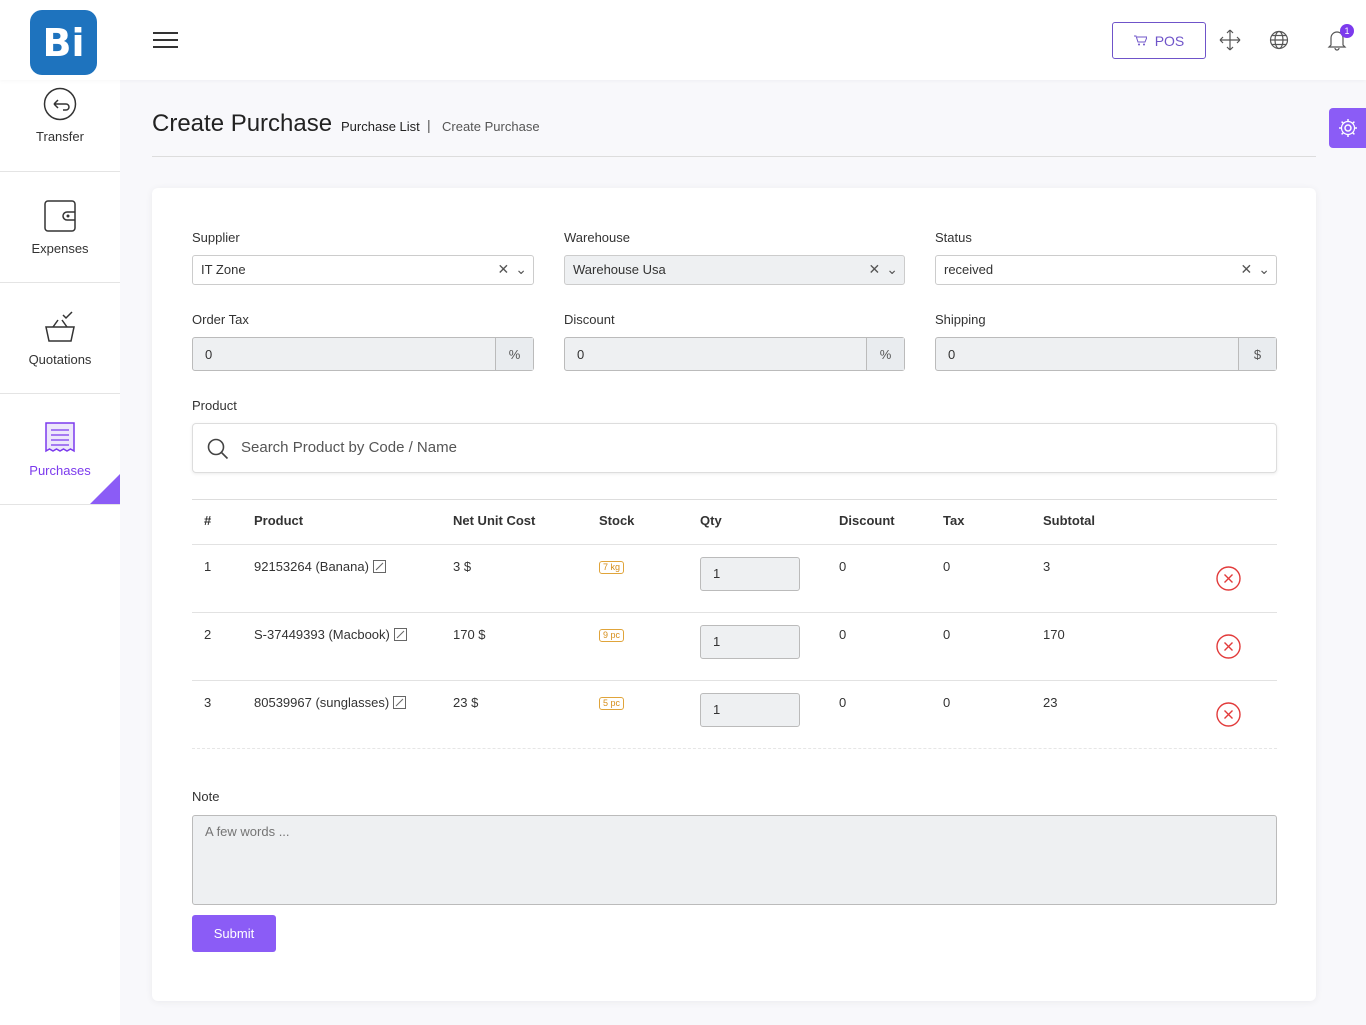  I want to click on gear-icon, so click(1347, 128).